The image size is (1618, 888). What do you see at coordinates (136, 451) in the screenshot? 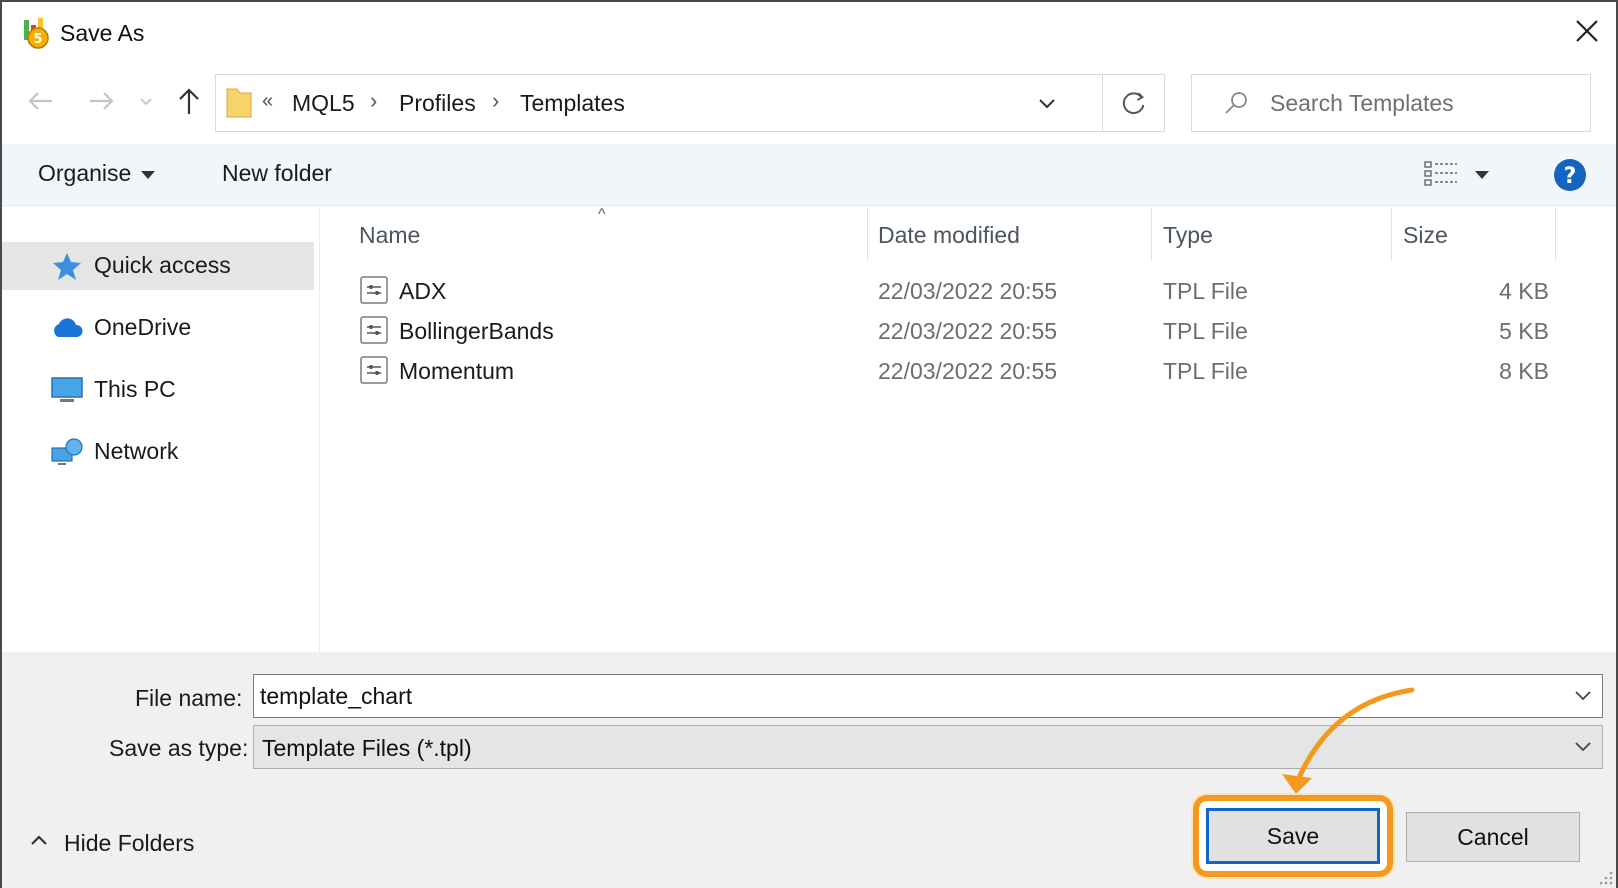
I see `sidebar-item-label: Network` at bounding box center [136, 451].